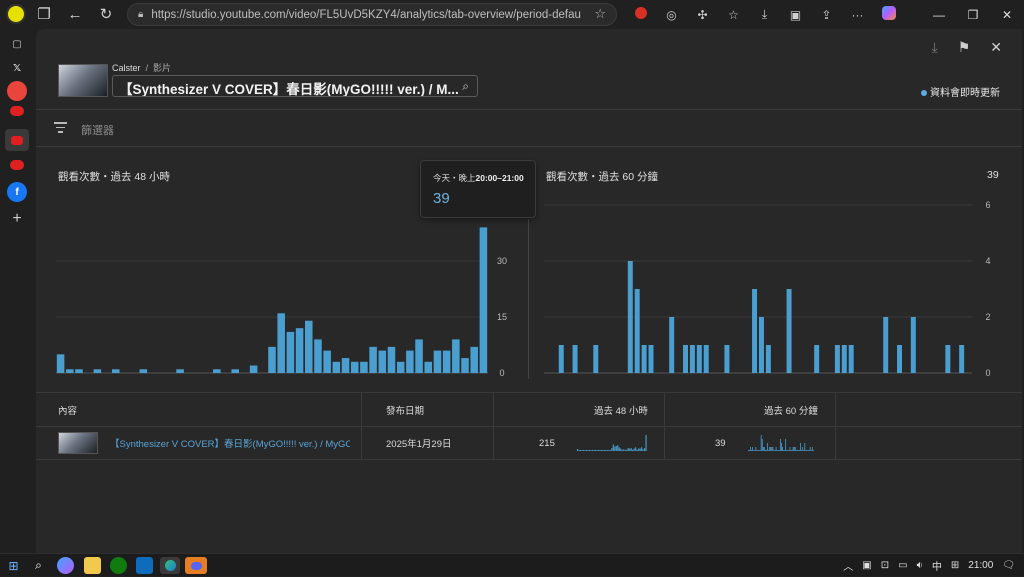 The image size is (1024, 577). What do you see at coordinates (671, 15) in the screenshot?
I see `extension-gray-icon: ◎` at bounding box center [671, 15].